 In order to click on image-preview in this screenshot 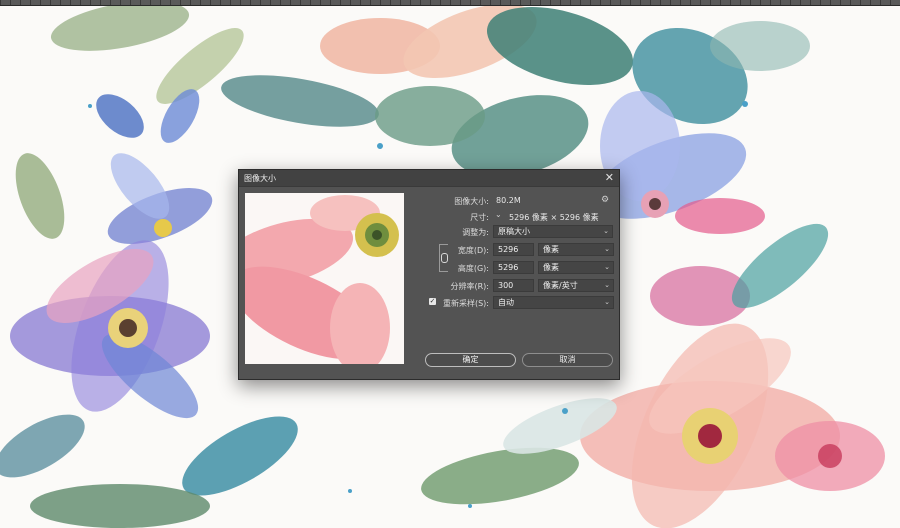, I will do `click(324, 278)`.